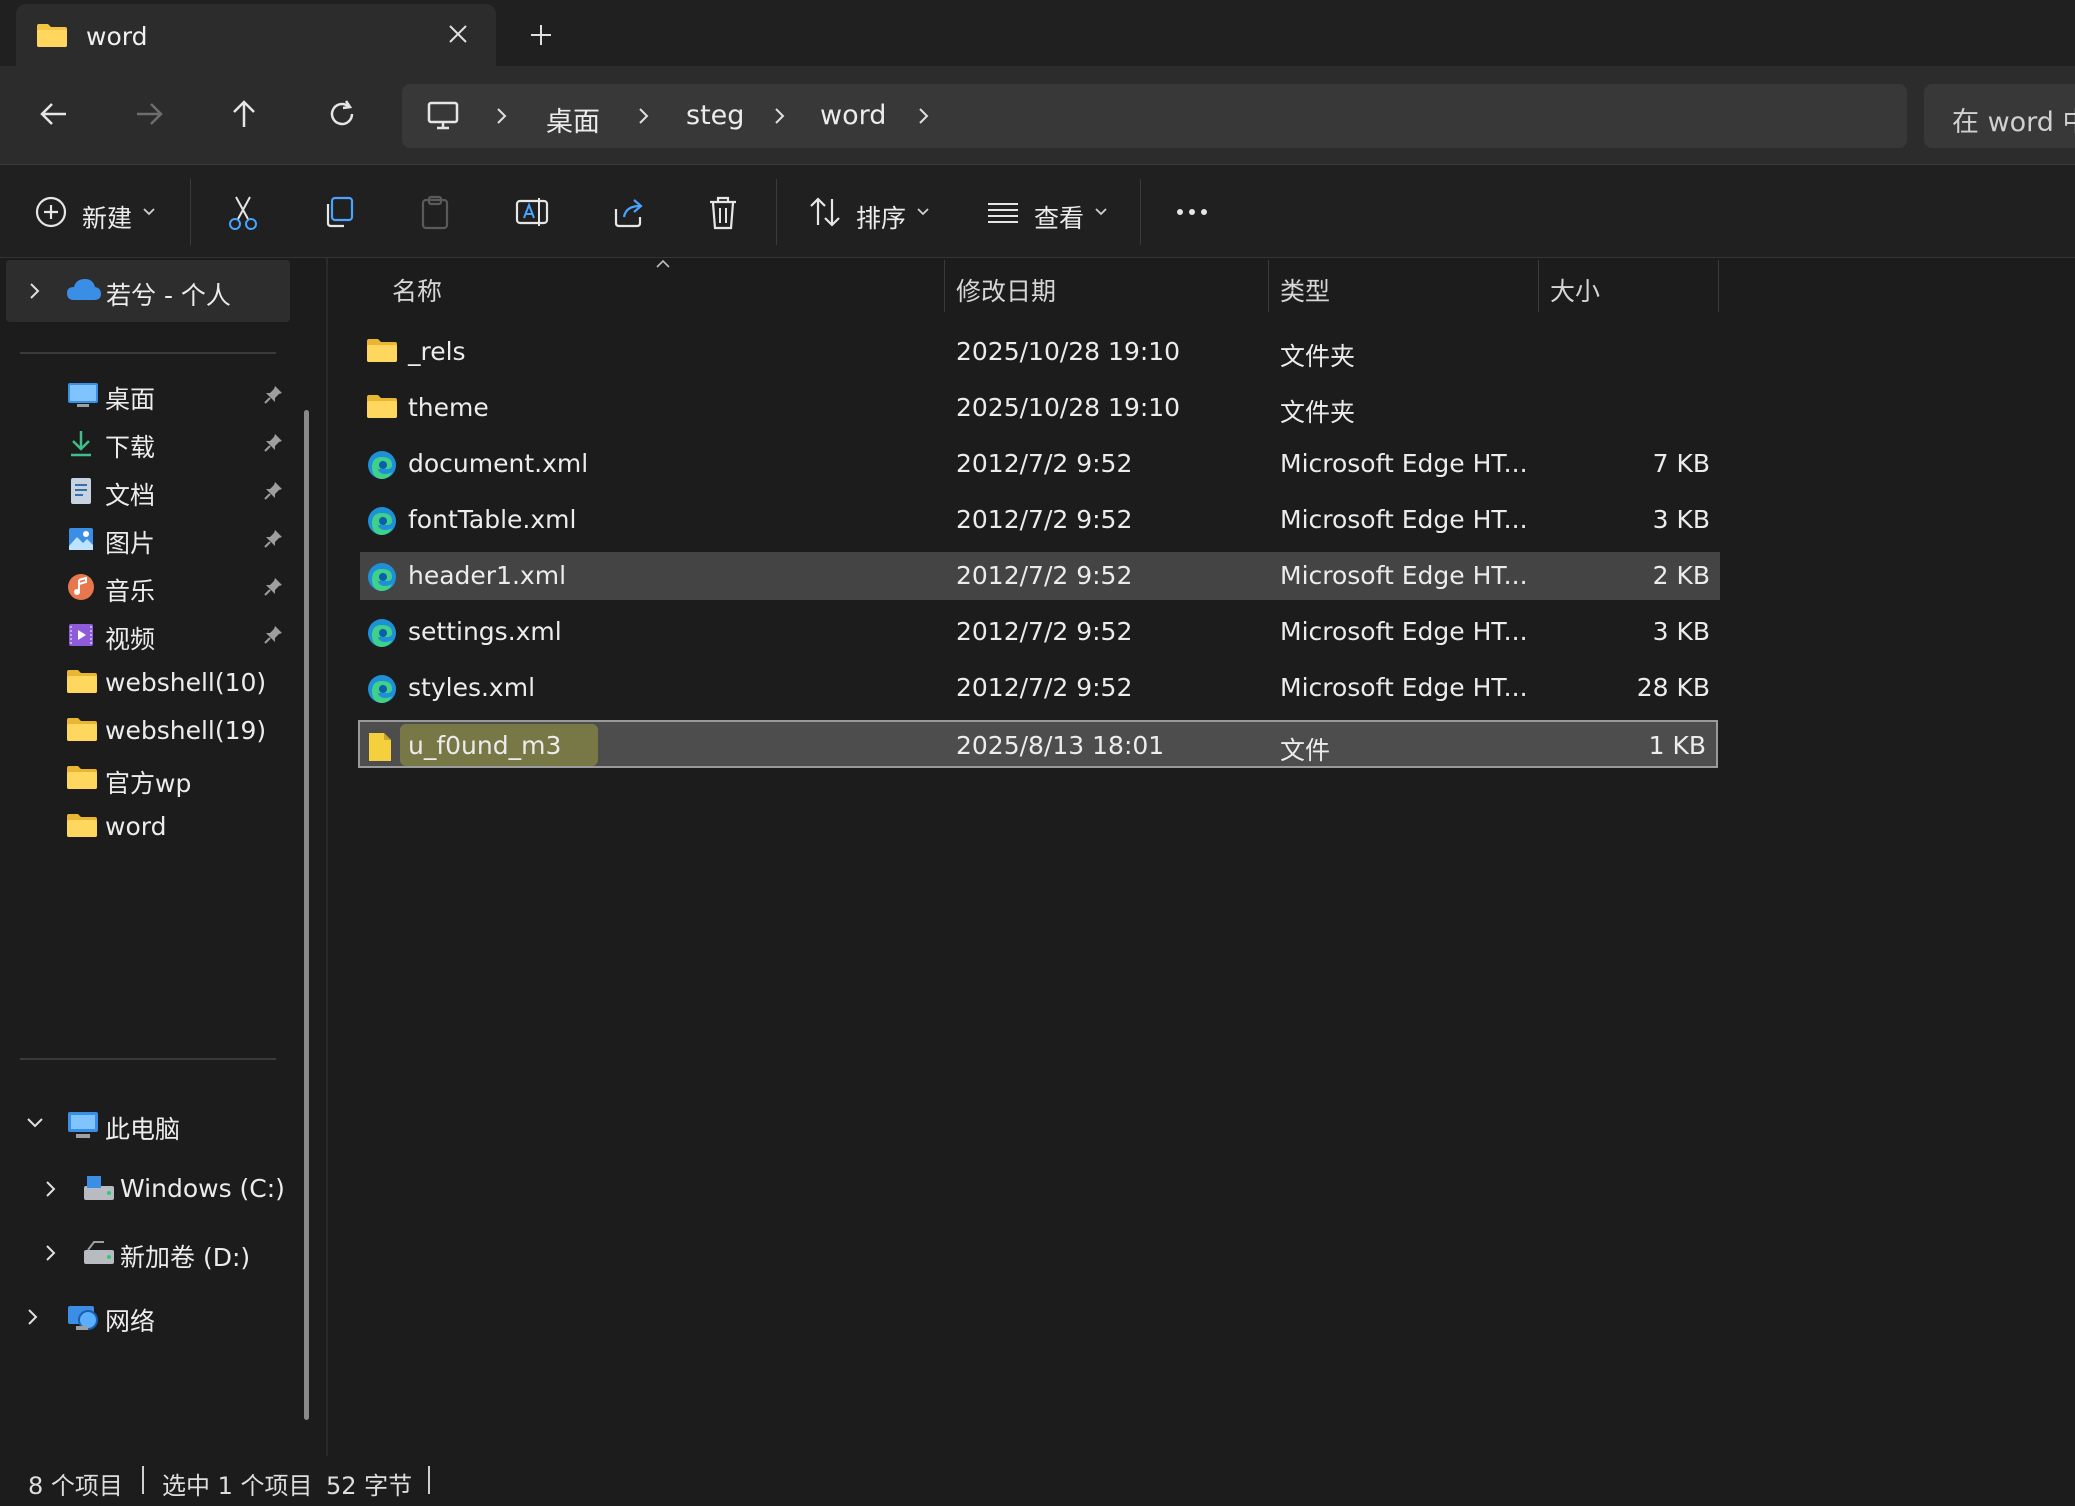  Describe the element at coordinates (1575, 290) in the screenshot. I see `column-header-size: 大小` at that location.